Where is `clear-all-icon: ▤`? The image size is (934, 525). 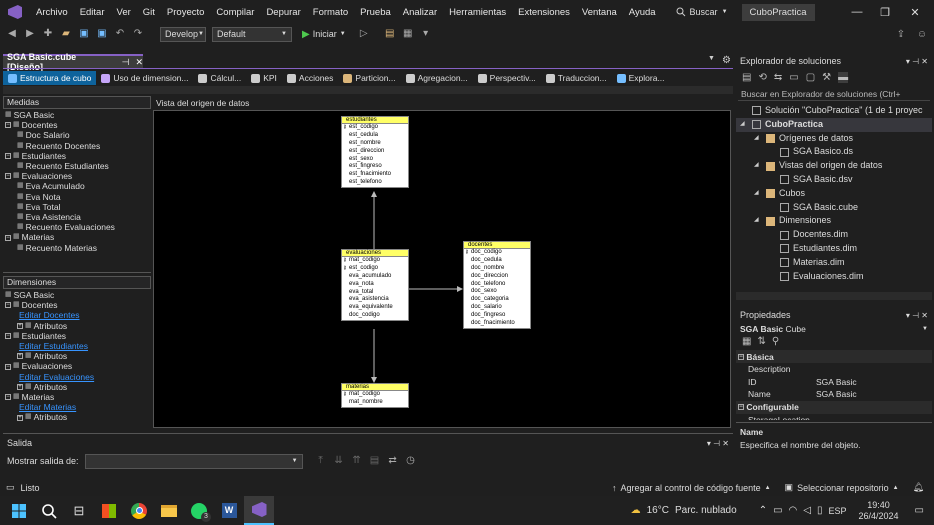 clear-all-icon: ▤ is located at coordinates (375, 461).